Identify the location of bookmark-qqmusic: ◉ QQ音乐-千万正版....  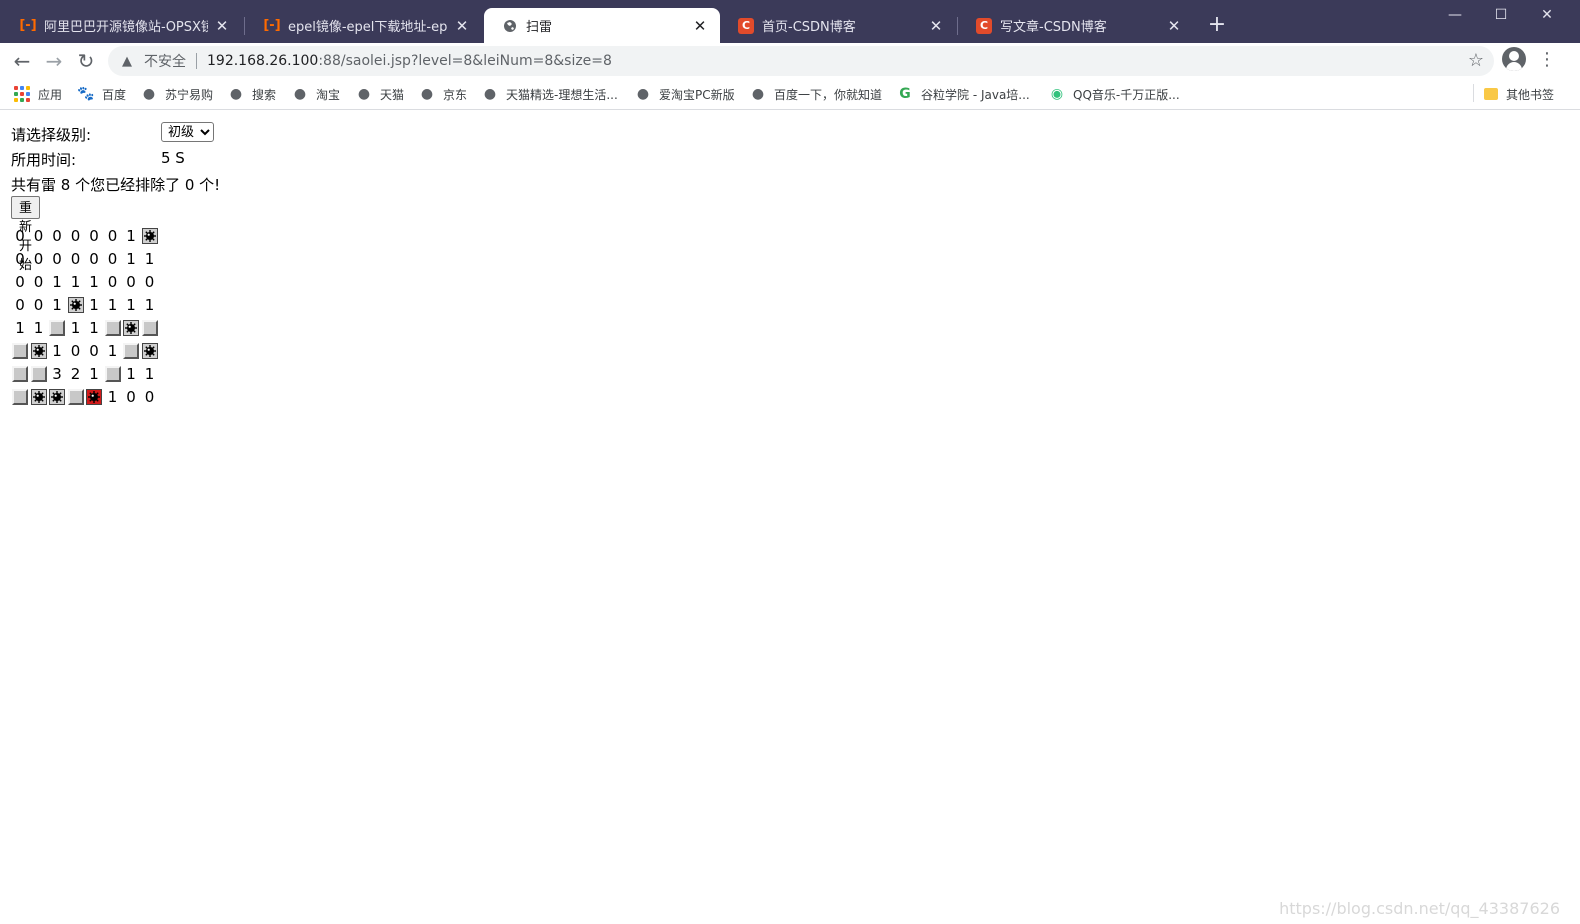
(1114, 94).